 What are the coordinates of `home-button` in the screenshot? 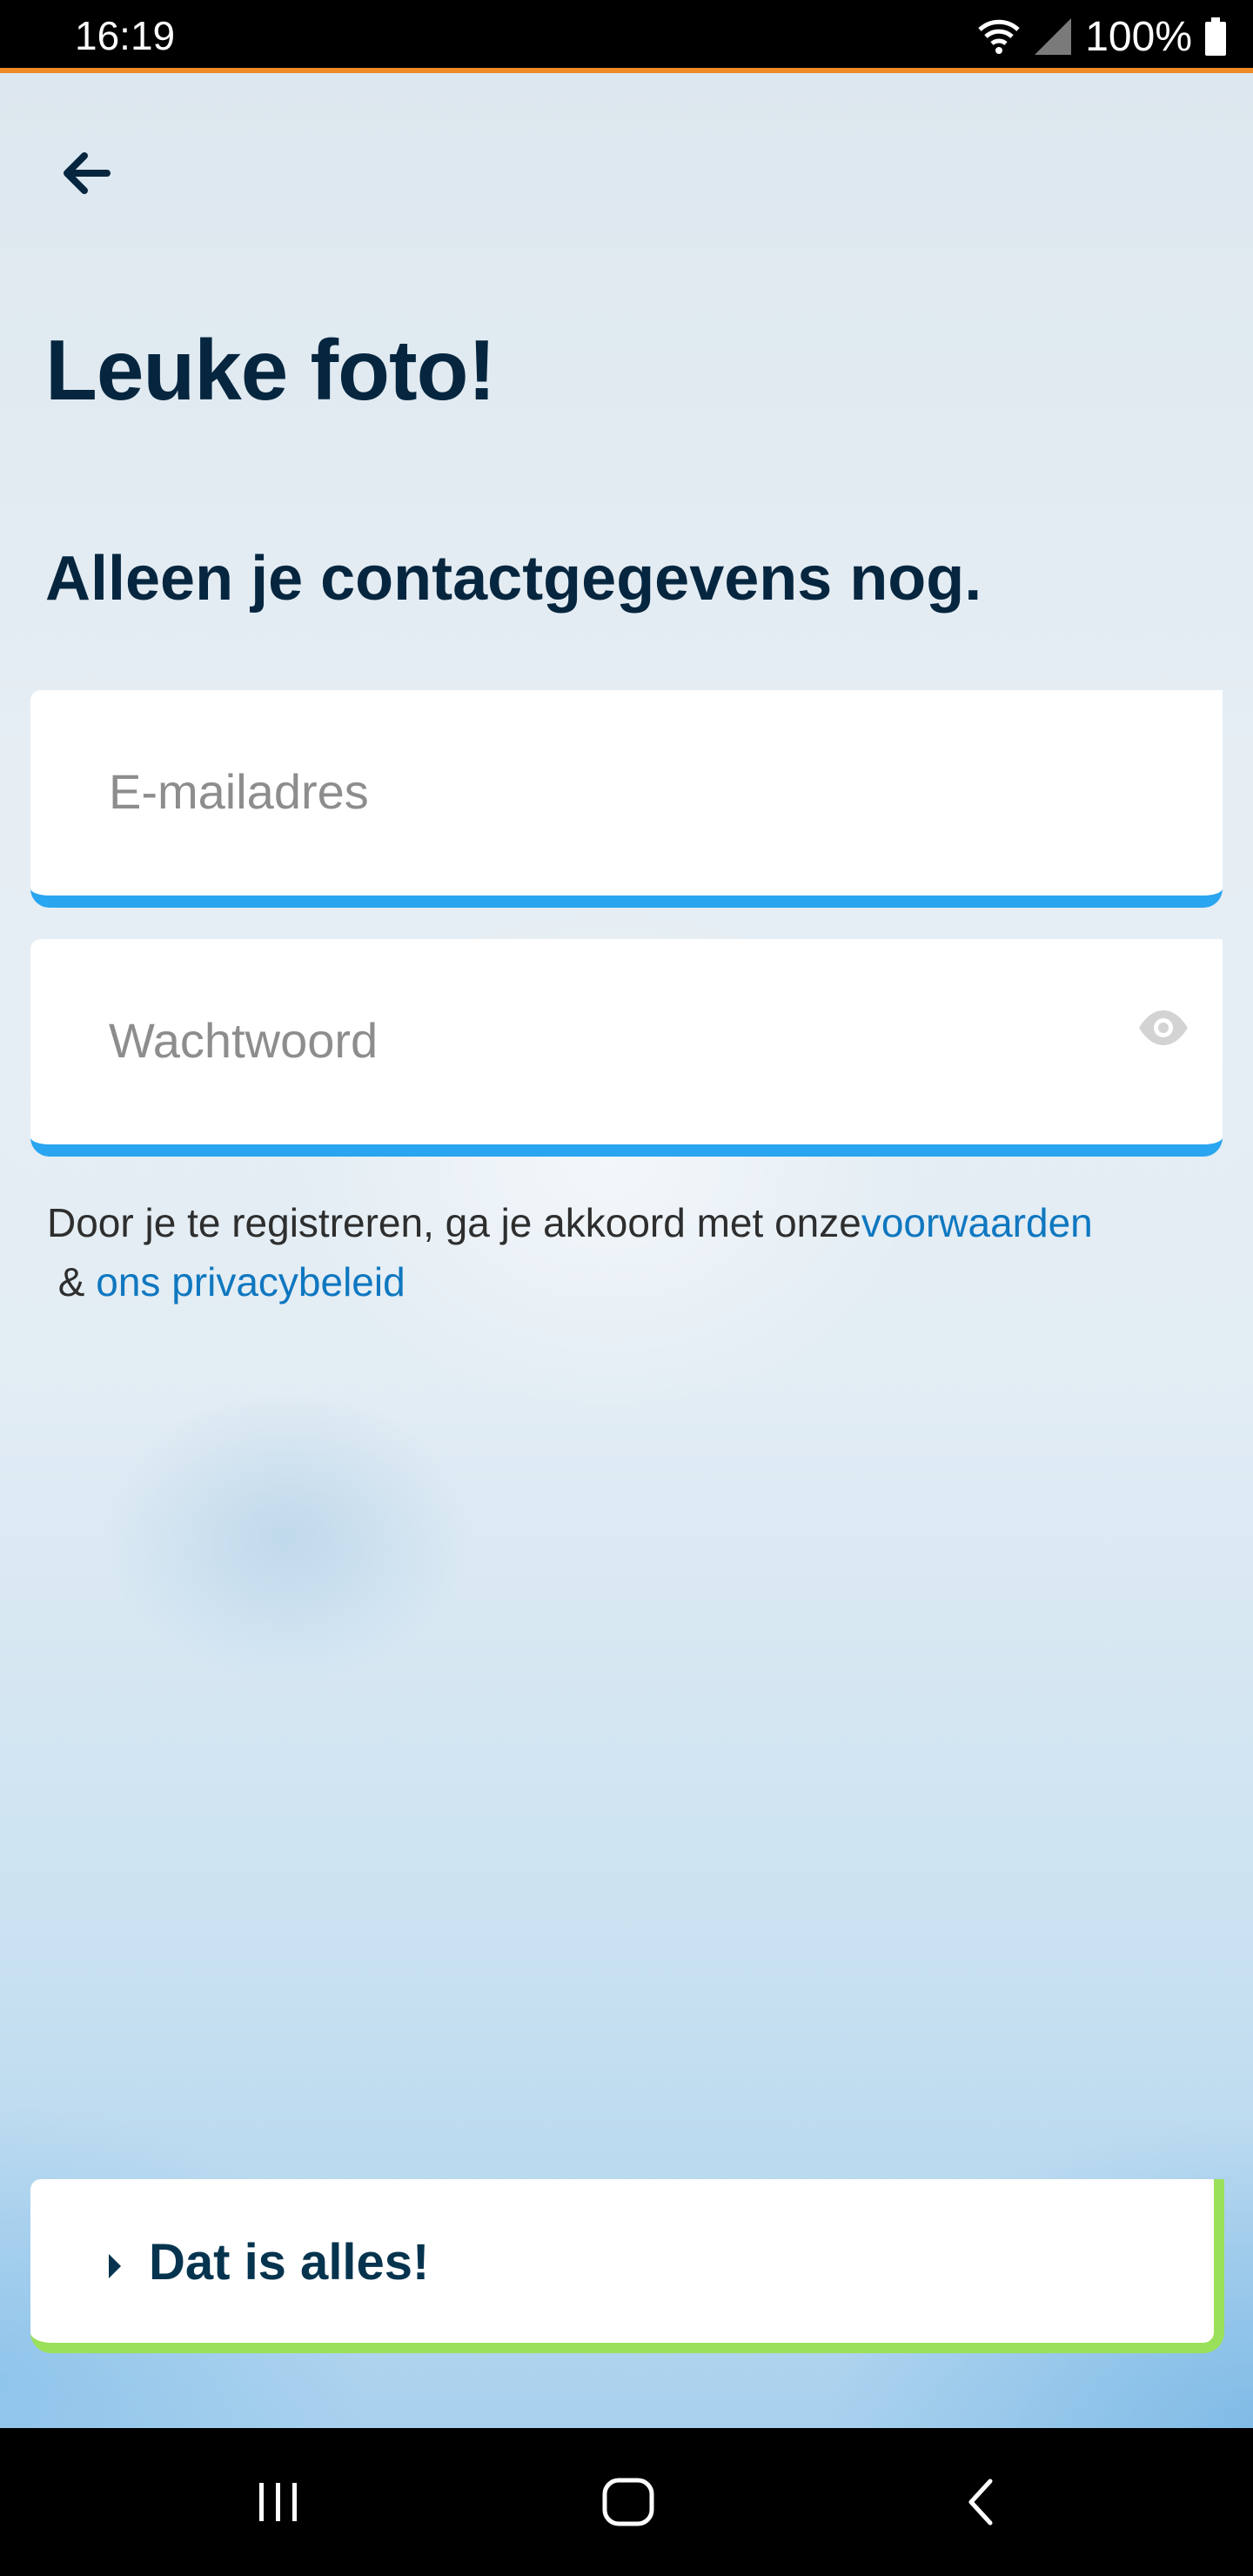 It's located at (628, 2502).